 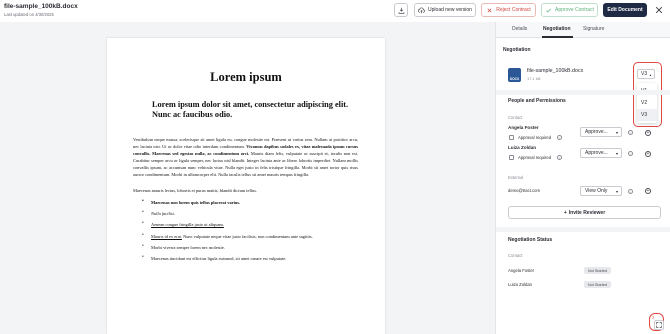 I want to click on version-selected-value: V3, so click(x=644, y=74).